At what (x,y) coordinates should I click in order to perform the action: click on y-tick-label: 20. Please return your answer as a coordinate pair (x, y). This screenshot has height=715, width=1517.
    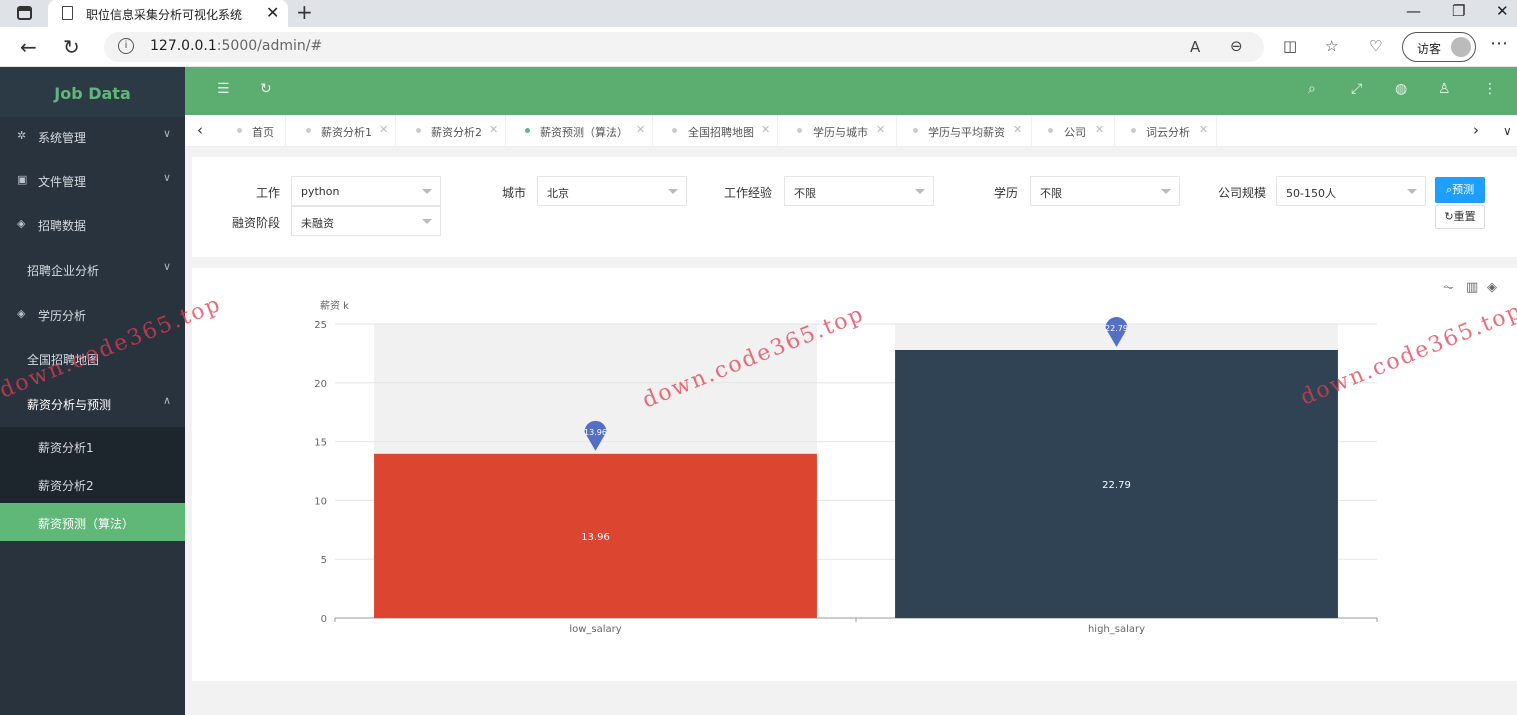
    Looking at the image, I should click on (320, 384).